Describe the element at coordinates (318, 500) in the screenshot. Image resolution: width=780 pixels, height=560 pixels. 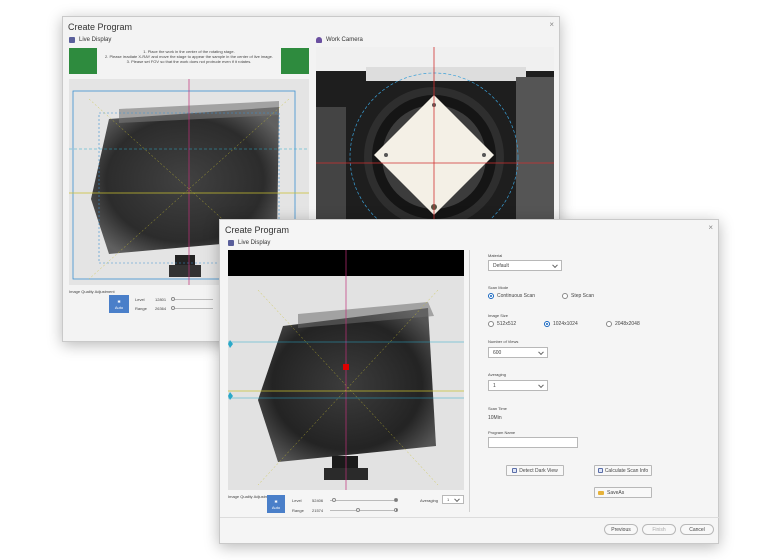
I see `level-value: 52406` at that location.